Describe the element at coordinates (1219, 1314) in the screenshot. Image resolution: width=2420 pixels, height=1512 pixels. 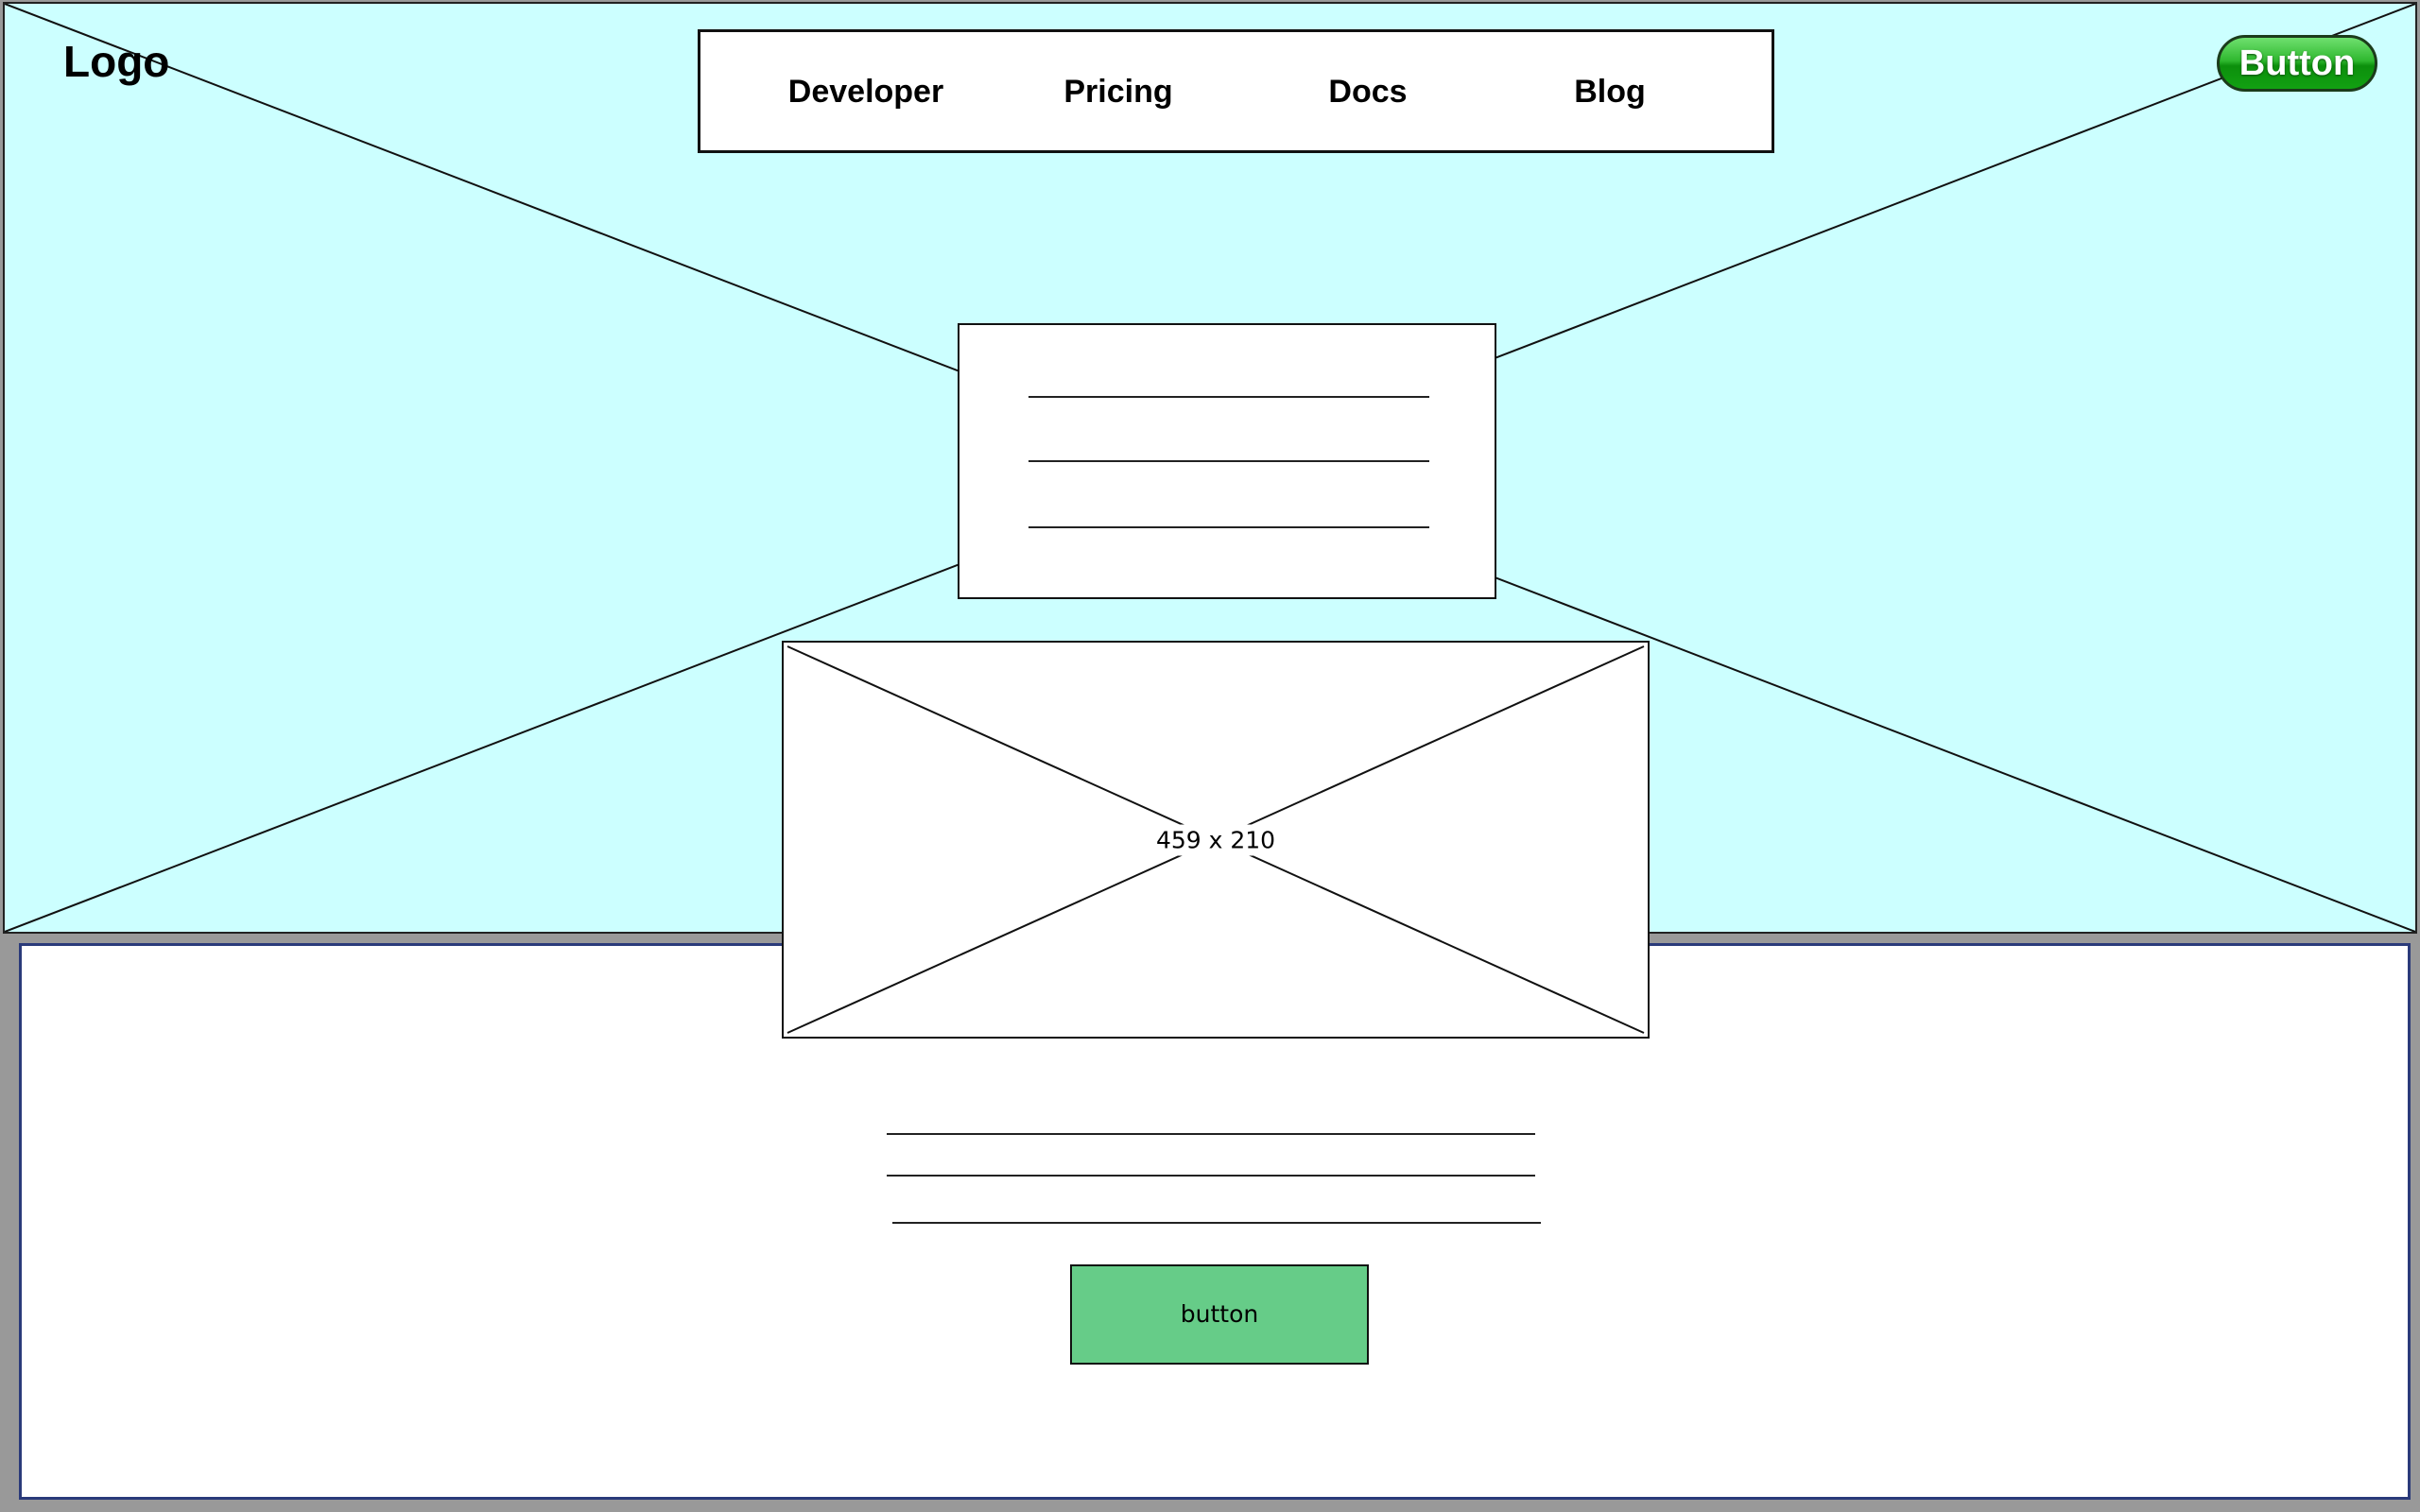
I see `cta-button: button` at that location.